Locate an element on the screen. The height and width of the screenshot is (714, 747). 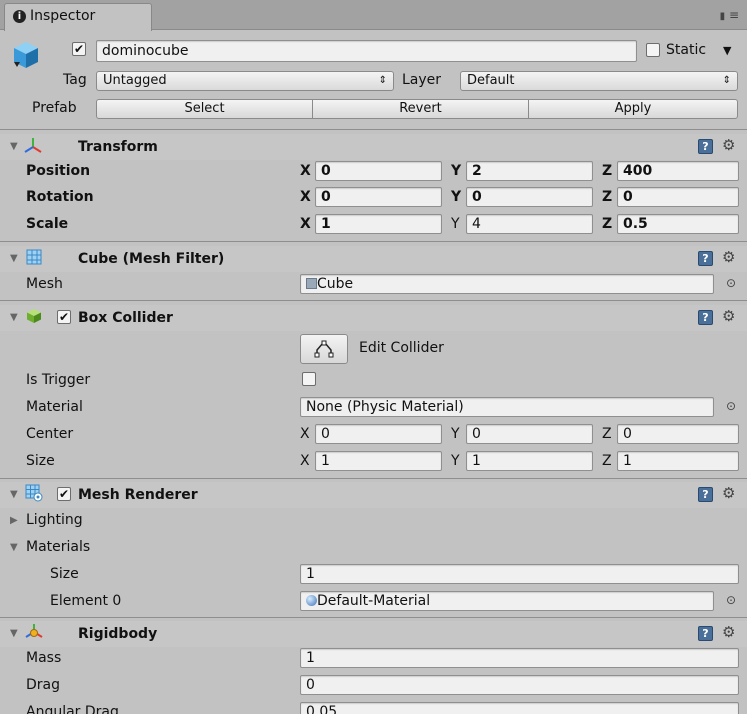
lighting-foldout-icon: ▶ is located at coordinates (14, 520).